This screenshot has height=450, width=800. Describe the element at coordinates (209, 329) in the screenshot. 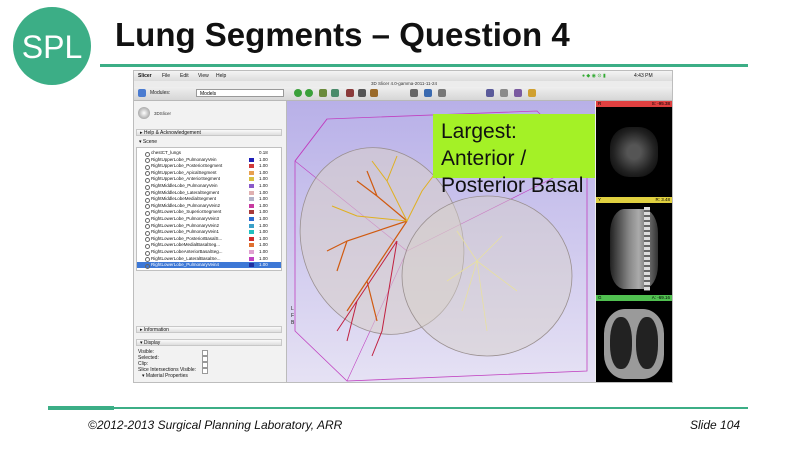

I see `information-section-header: ▸ Information` at that location.